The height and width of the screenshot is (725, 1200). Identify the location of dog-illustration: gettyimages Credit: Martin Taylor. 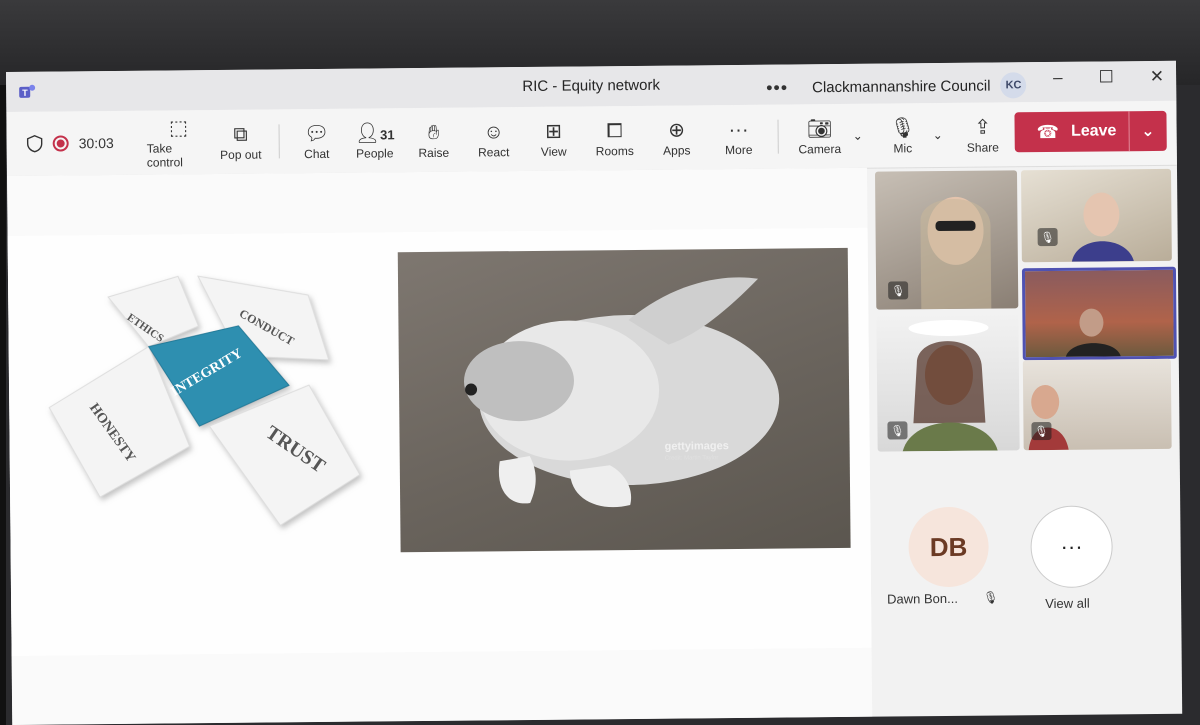
(621, 392).